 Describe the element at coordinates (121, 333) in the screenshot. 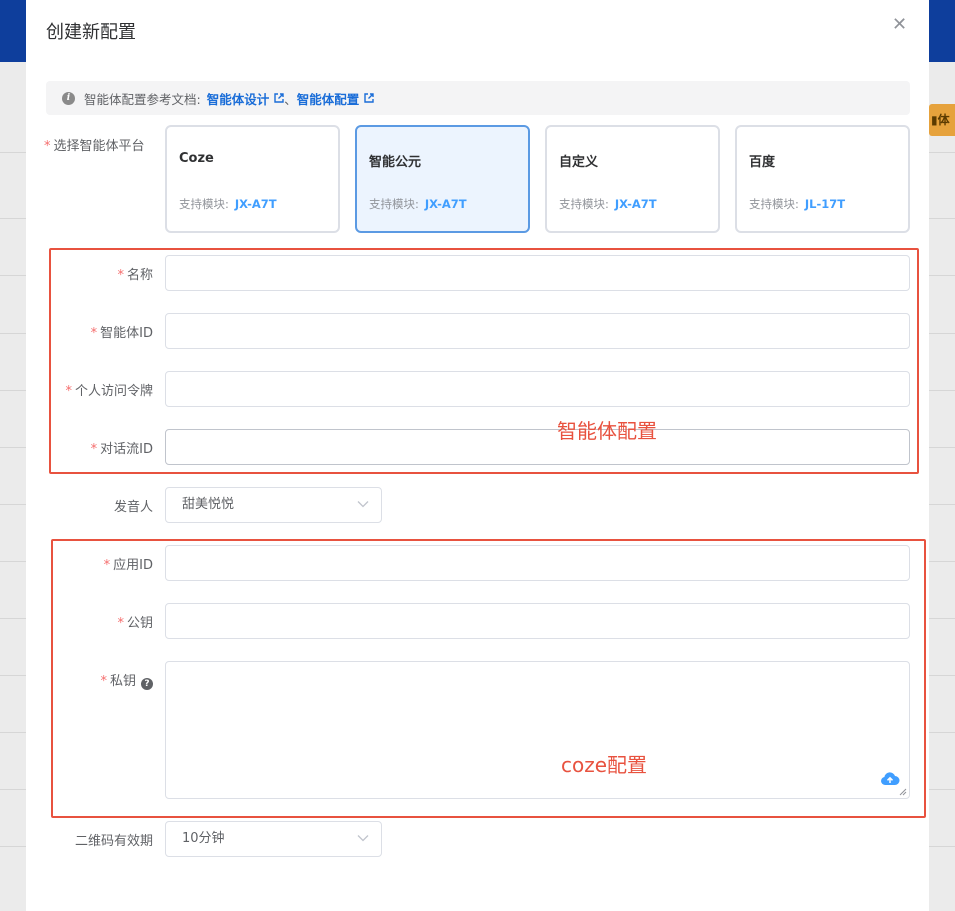

I see `agent-id-label: * 智能体ID` at that location.